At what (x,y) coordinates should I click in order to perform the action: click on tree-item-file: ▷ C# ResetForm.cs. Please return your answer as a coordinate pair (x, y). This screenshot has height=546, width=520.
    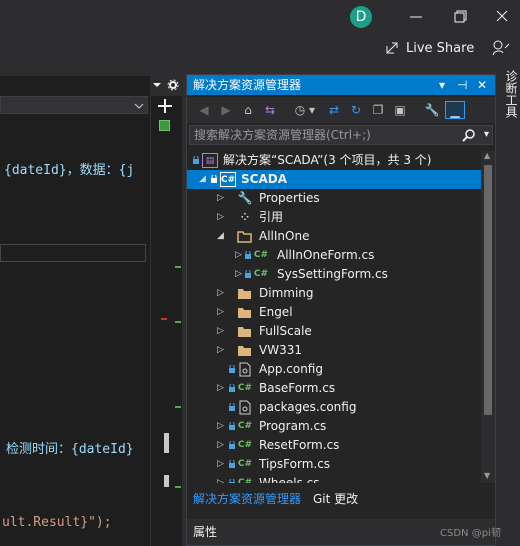
    Looking at the image, I should click on (334, 445).